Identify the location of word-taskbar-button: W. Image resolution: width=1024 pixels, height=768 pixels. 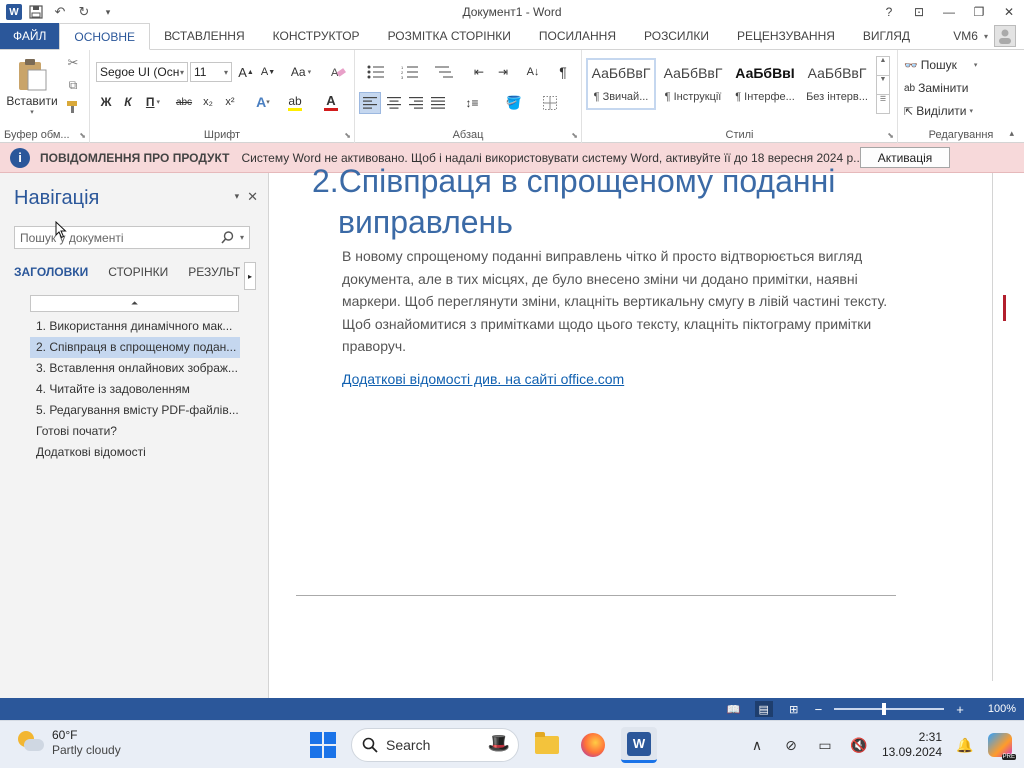
(639, 745).